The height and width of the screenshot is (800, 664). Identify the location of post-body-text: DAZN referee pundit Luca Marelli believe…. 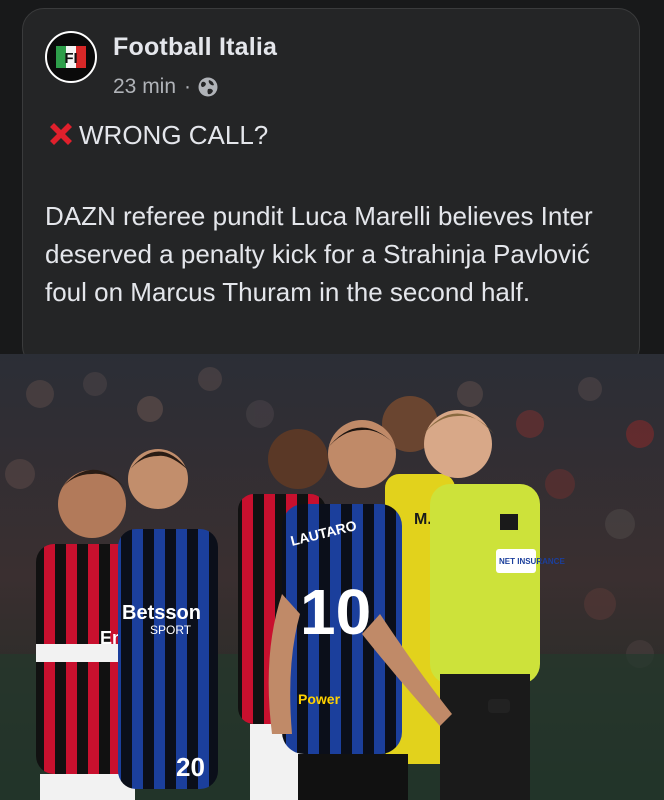
(319, 254).